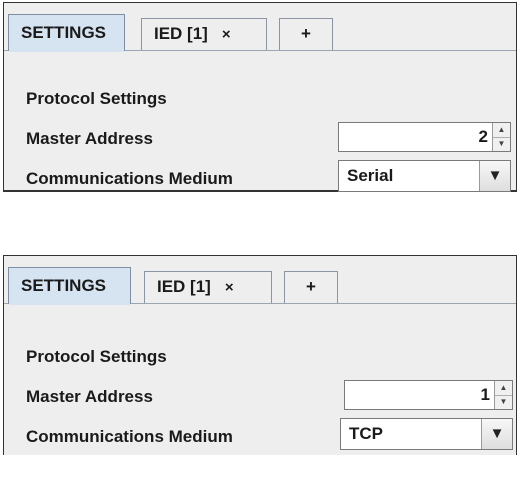 This screenshot has height=481, width=520. Describe the element at coordinates (483, 136) in the screenshot. I see `master-address-value: 2` at that location.